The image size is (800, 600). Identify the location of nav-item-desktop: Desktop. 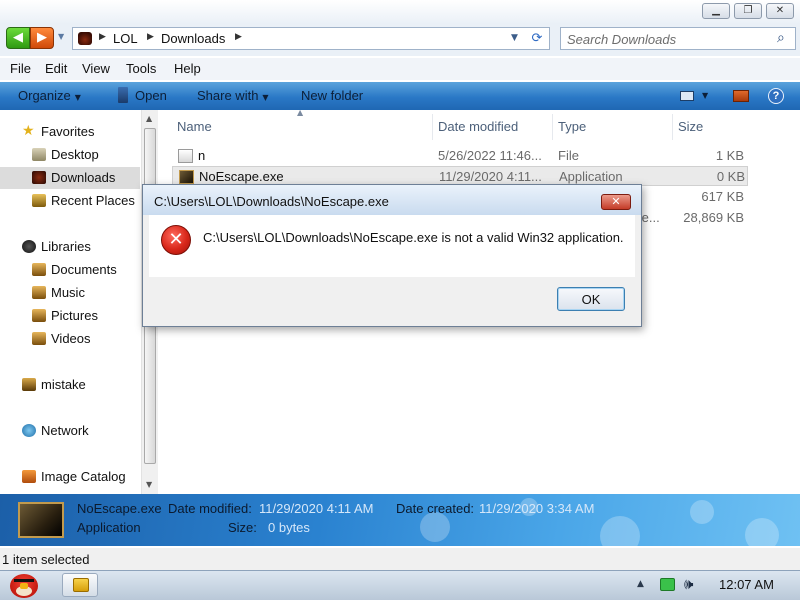
(70, 155).